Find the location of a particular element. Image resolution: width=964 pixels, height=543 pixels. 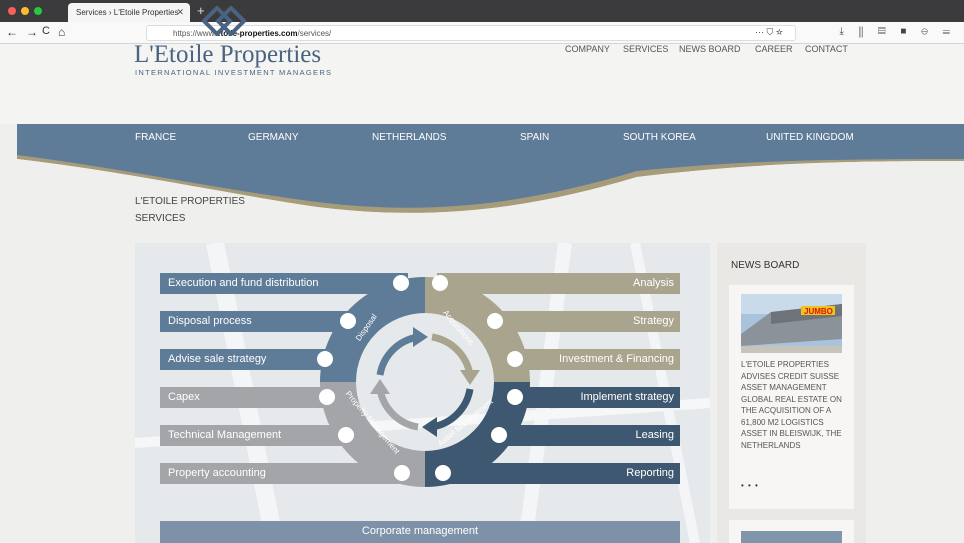

toolbar-icons: ⤓ ⫼ ▤ ■ ⊖ ☰ is located at coordinates (897, 31).